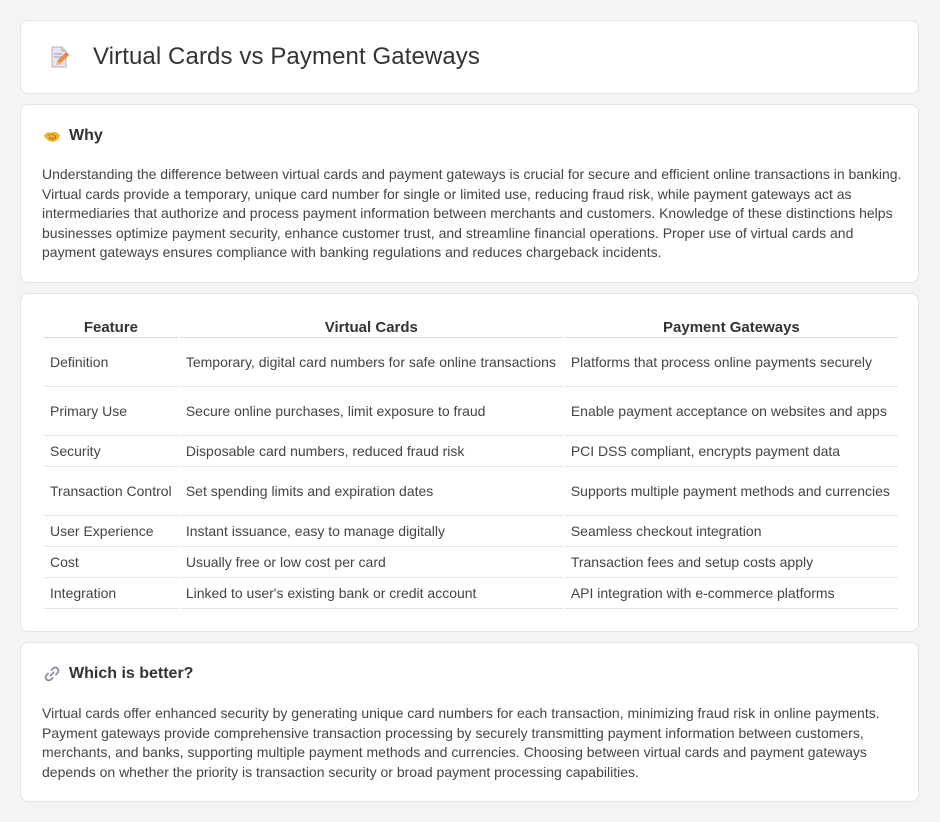 The image size is (940, 822). I want to click on row-feature: Security, so click(111, 451).